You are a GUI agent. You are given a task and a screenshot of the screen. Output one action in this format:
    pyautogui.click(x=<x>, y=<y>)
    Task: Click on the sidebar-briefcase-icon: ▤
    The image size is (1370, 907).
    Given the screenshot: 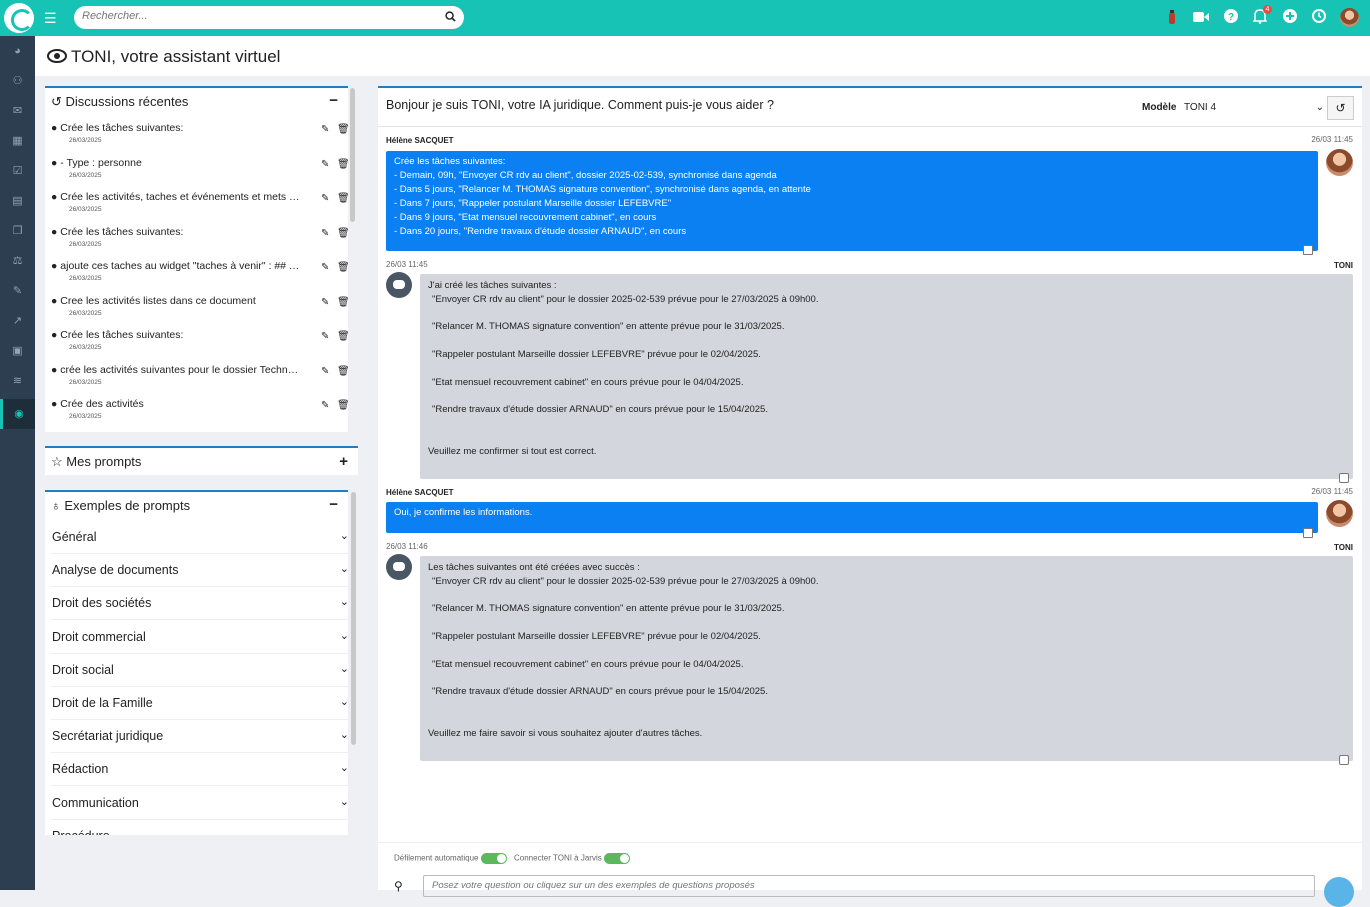 What is the action you would take?
    pyautogui.click(x=17, y=201)
    